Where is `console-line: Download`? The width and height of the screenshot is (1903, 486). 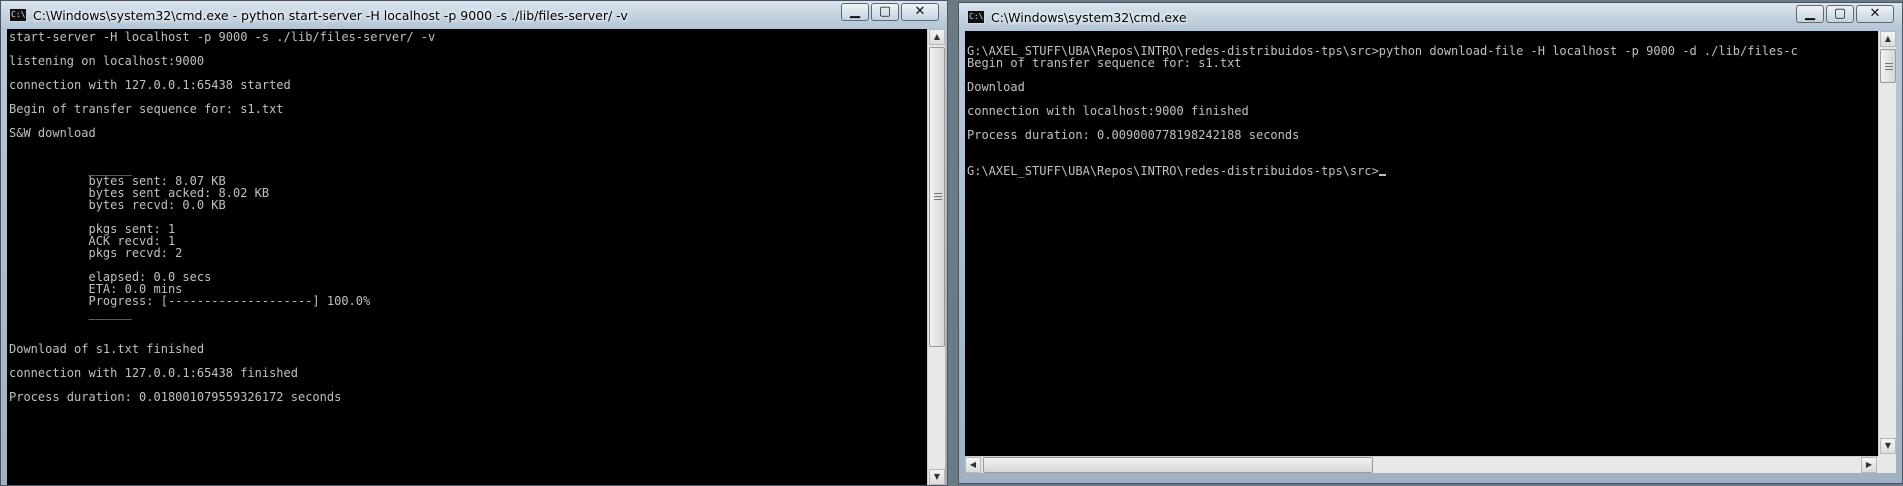
console-line: Download is located at coordinates (996, 87).